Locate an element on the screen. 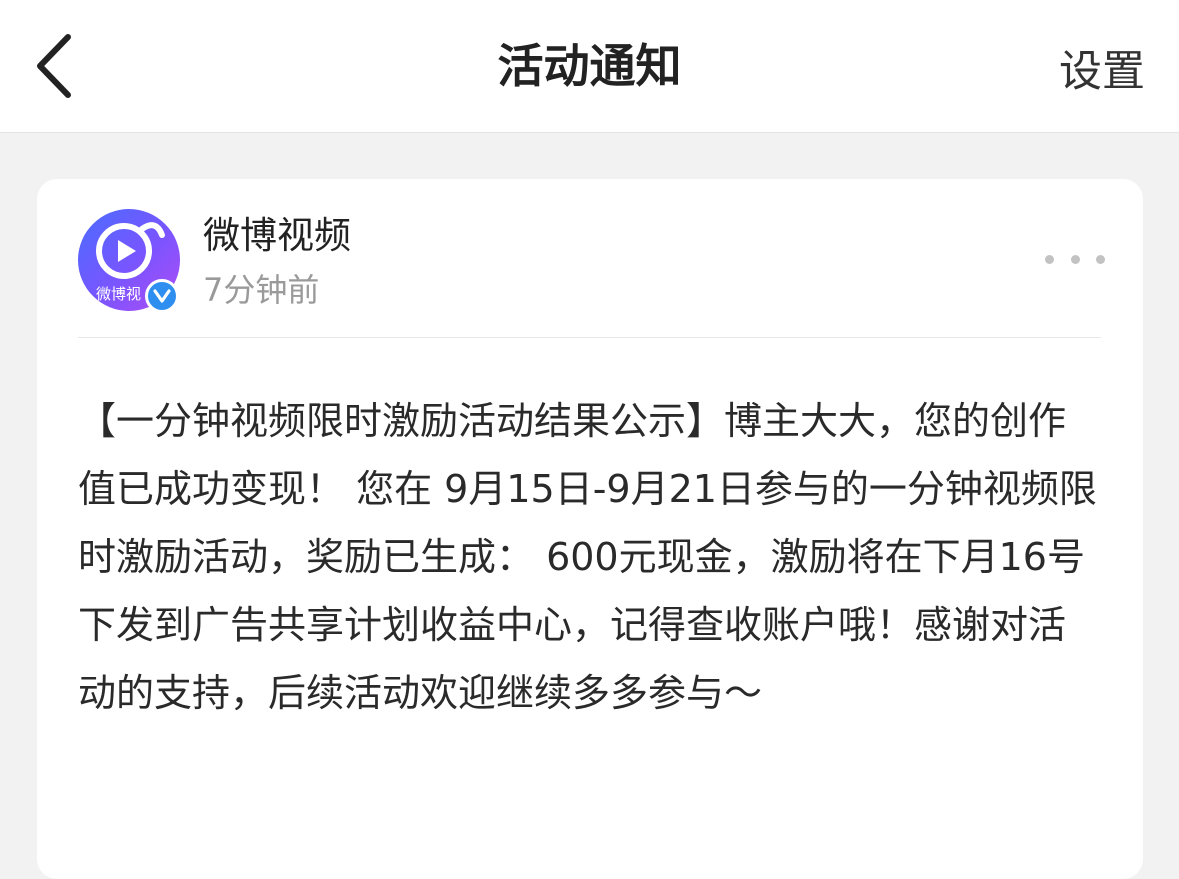 The width and height of the screenshot is (1179, 879). timestamp: 7分钟前 is located at coordinates (261, 290).